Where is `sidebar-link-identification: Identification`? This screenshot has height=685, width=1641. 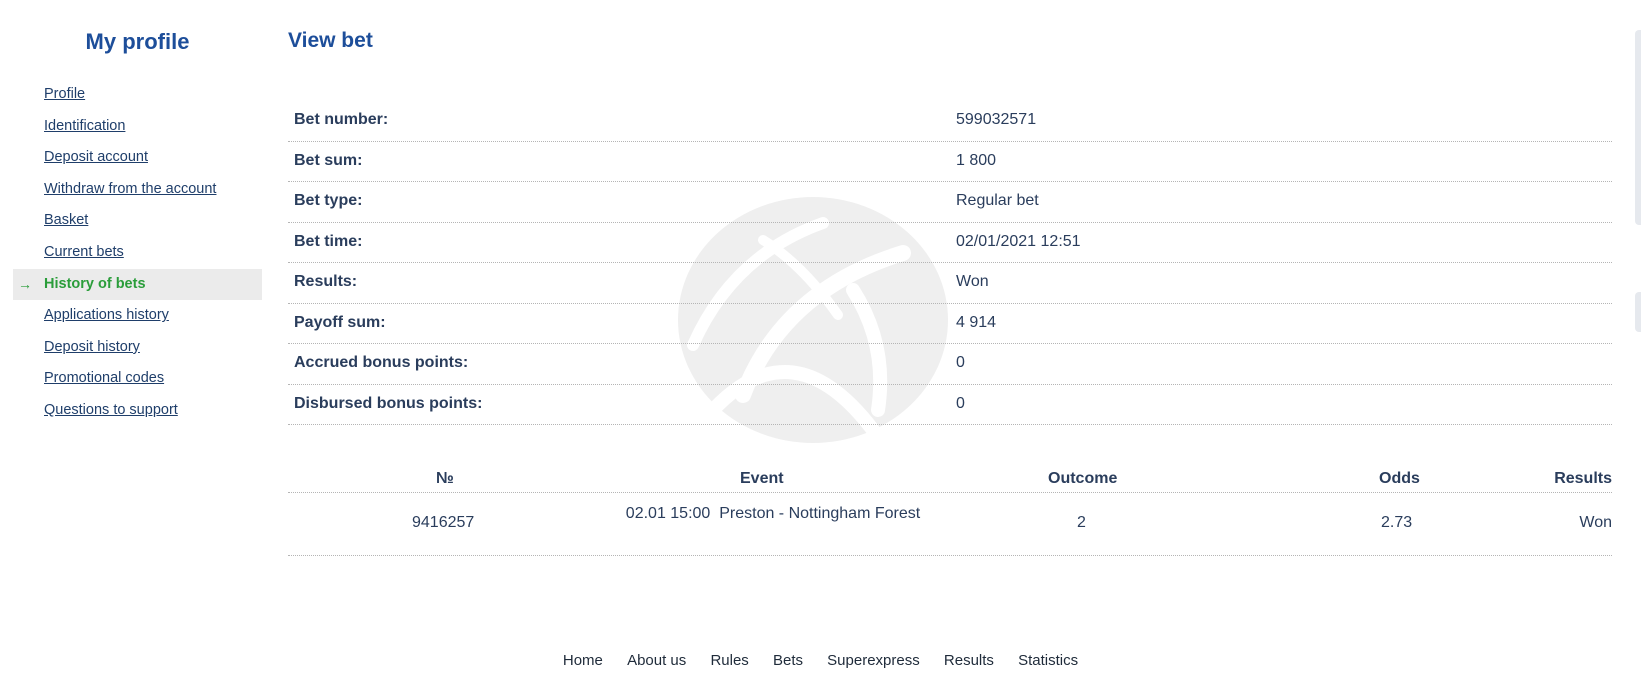 sidebar-link-identification: Identification is located at coordinates (84, 126).